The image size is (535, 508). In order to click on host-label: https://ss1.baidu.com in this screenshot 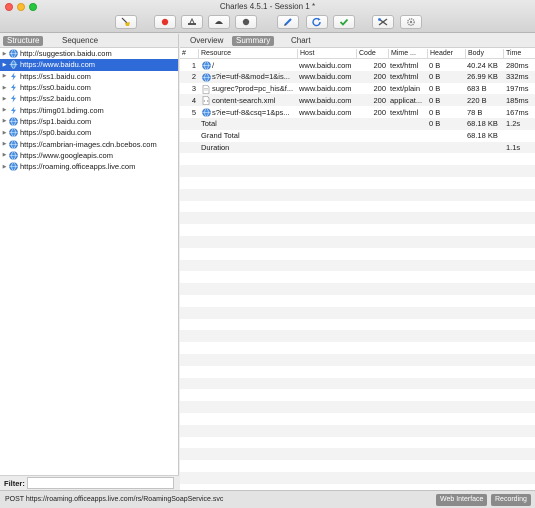, I will do `click(55, 76)`.